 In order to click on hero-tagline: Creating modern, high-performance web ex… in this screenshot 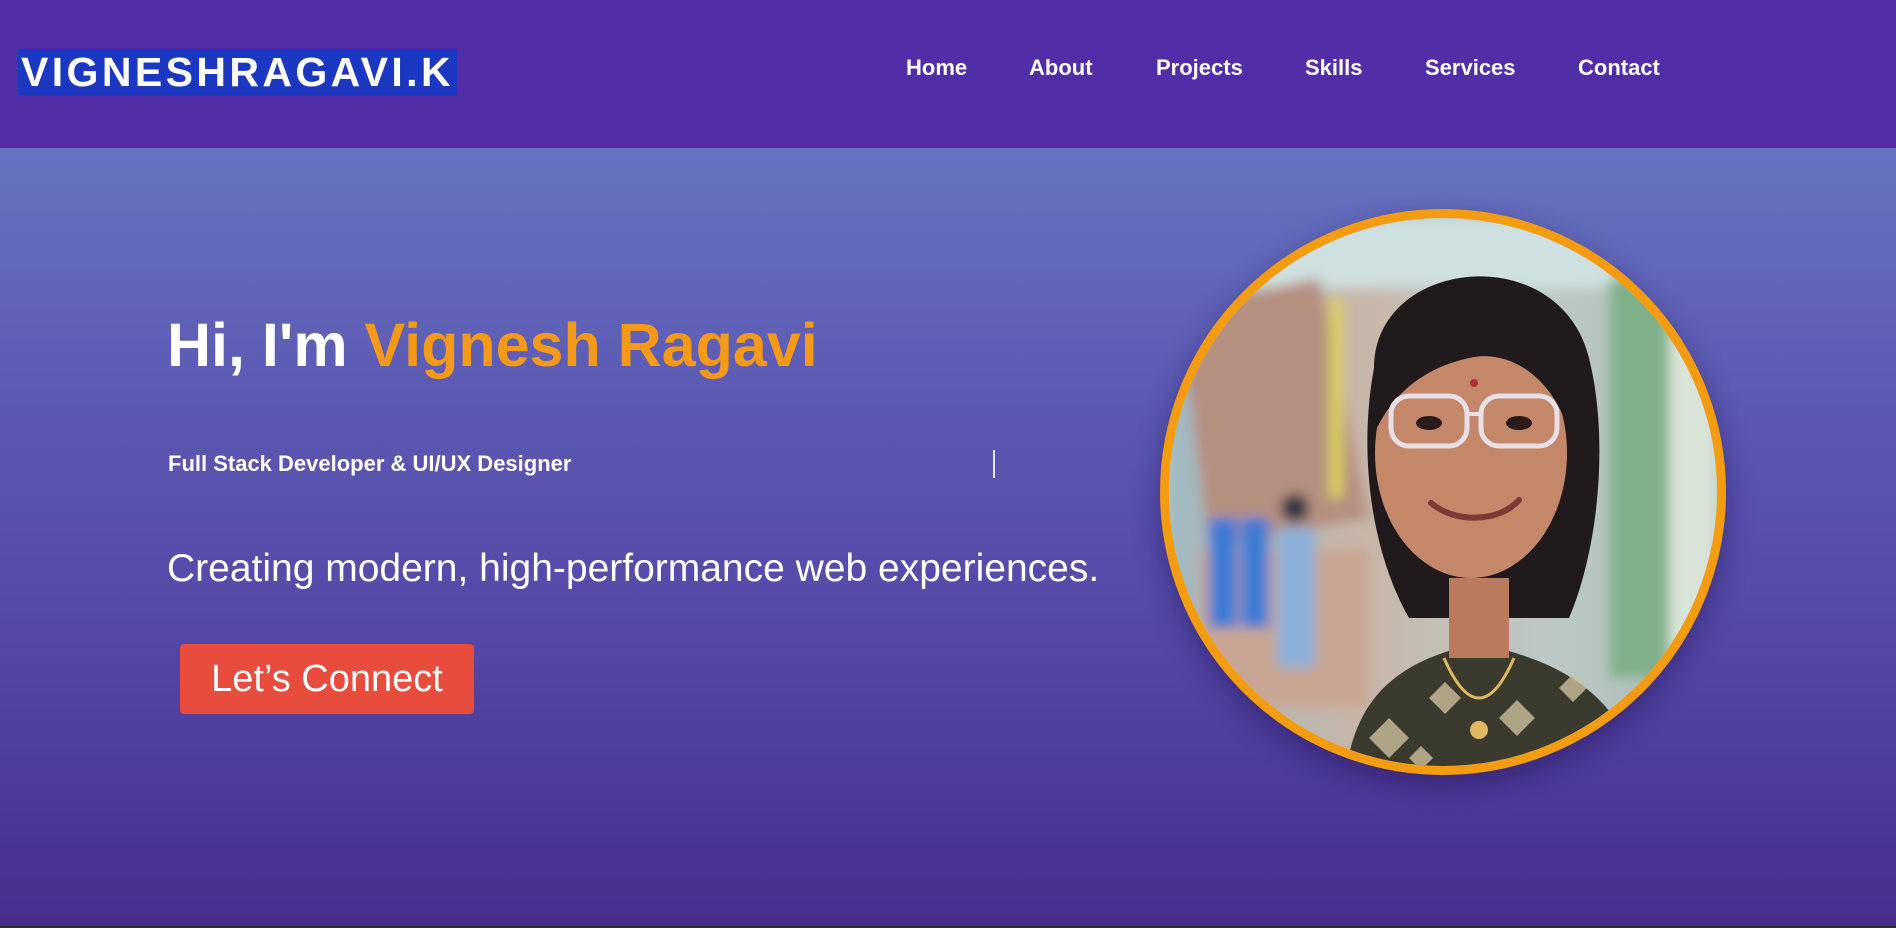, I will do `click(633, 568)`.